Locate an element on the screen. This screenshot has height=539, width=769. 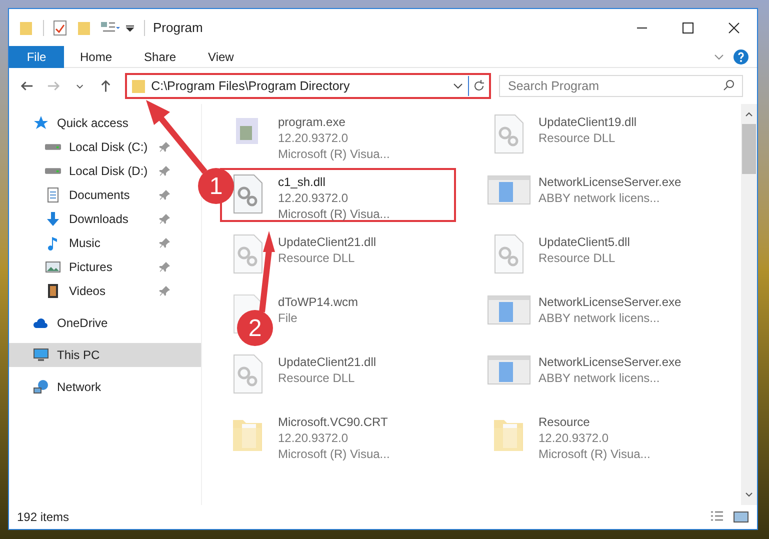
file-name: Microsoft.VC90.CRT is located at coordinates (333, 422).